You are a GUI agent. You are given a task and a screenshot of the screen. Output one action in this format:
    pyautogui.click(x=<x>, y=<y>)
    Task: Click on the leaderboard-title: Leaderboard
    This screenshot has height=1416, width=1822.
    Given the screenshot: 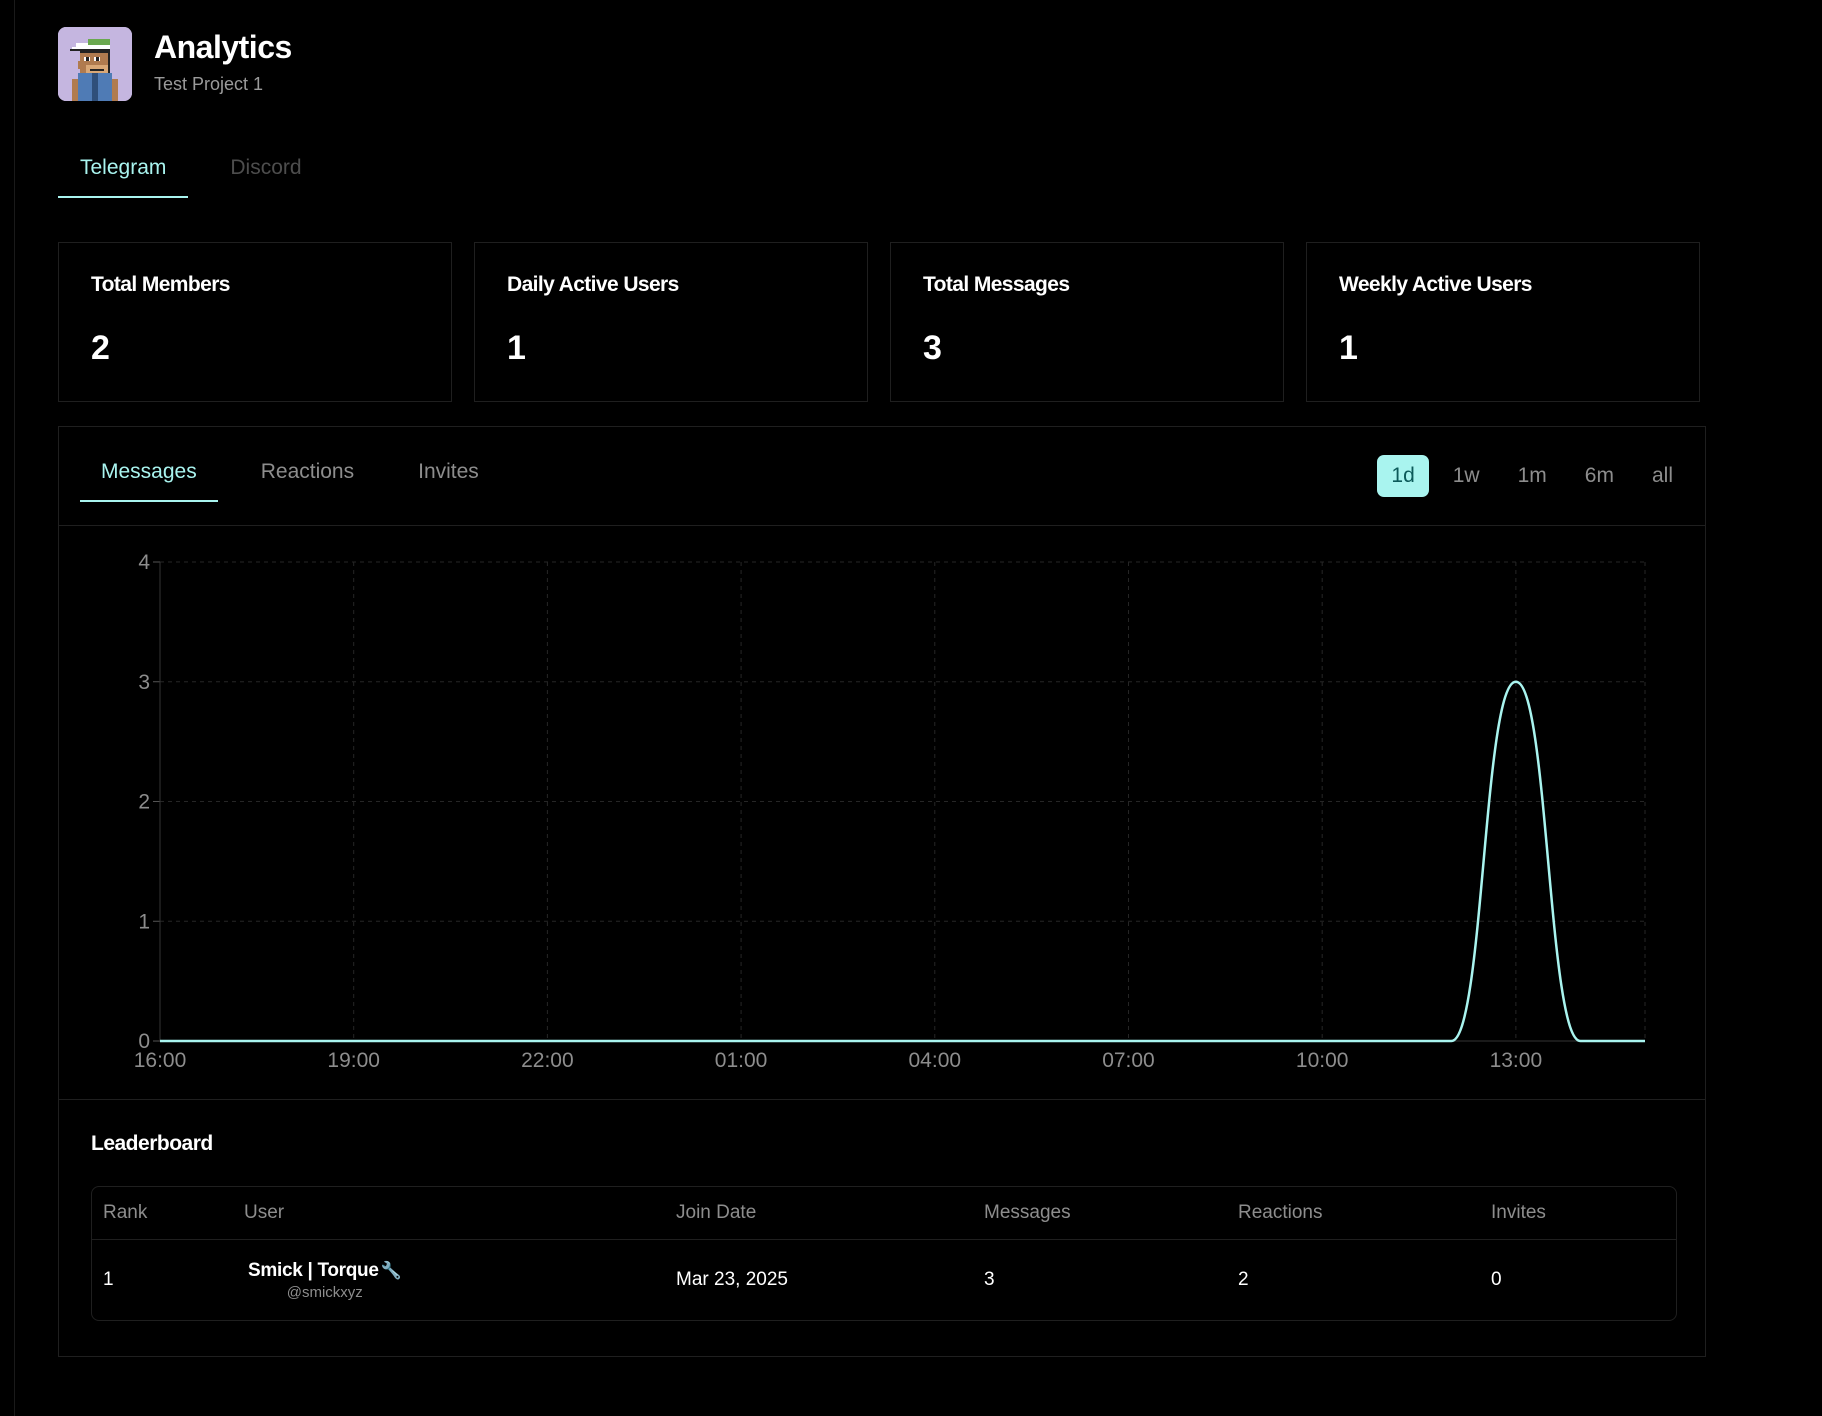 What is the action you would take?
    pyautogui.click(x=152, y=1143)
    